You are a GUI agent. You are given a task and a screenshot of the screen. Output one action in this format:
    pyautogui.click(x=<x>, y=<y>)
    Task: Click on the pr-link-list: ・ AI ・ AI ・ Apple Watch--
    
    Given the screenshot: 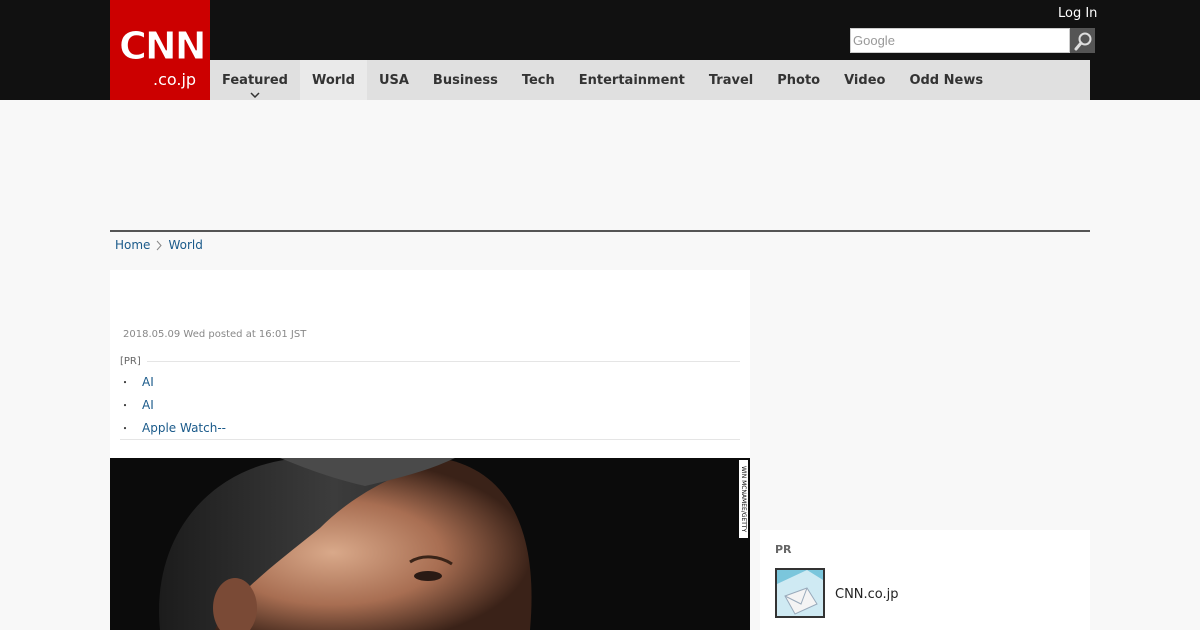 What is the action you would take?
    pyautogui.click(x=430, y=404)
    